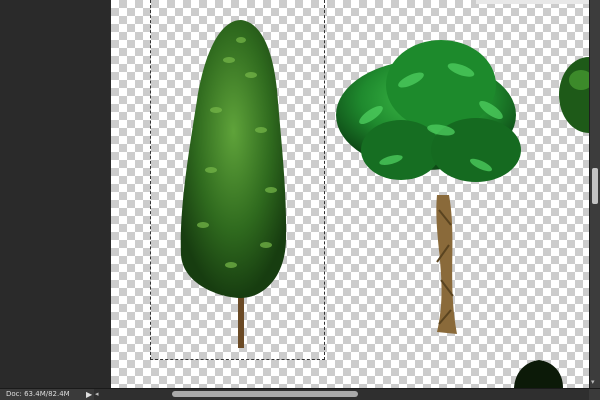 The width and height of the screenshot is (600, 400). I want to click on scroll-left-arrow-icon: ◂, so click(97, 394).